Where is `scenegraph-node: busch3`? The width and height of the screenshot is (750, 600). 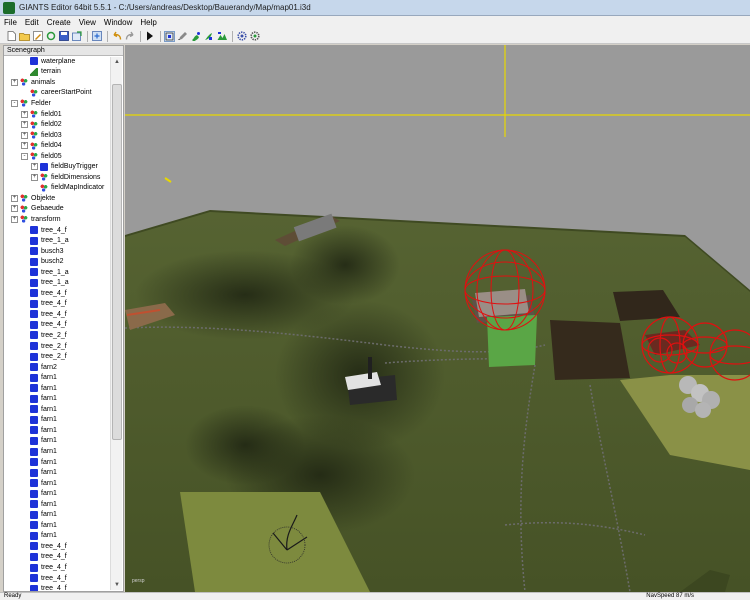
scenegraph-node: busch3 is located at coordinates (57, 251).